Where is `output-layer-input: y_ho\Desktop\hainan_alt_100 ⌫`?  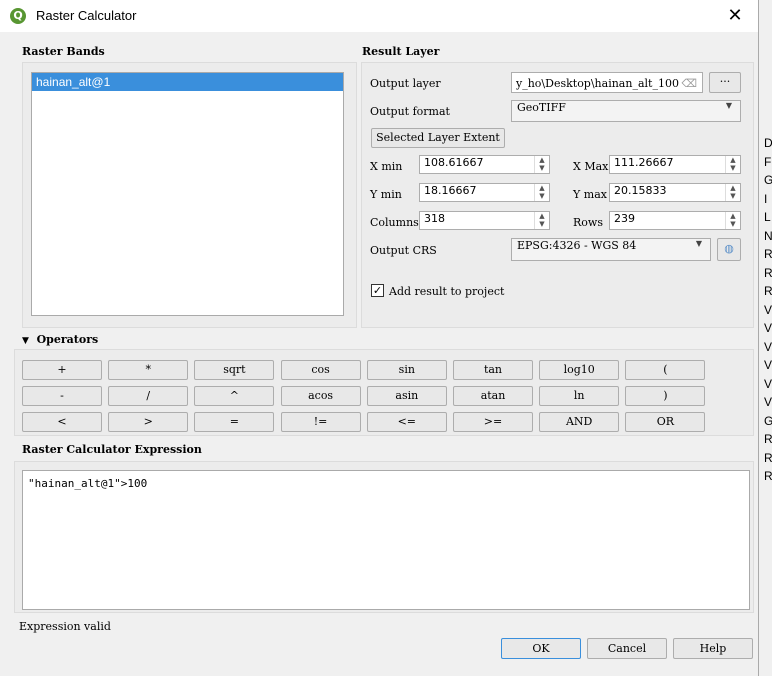
output-layer-input: y_ho\Desktop\hainan_alt_100 ⌫ is located at coordinates (607, 82).